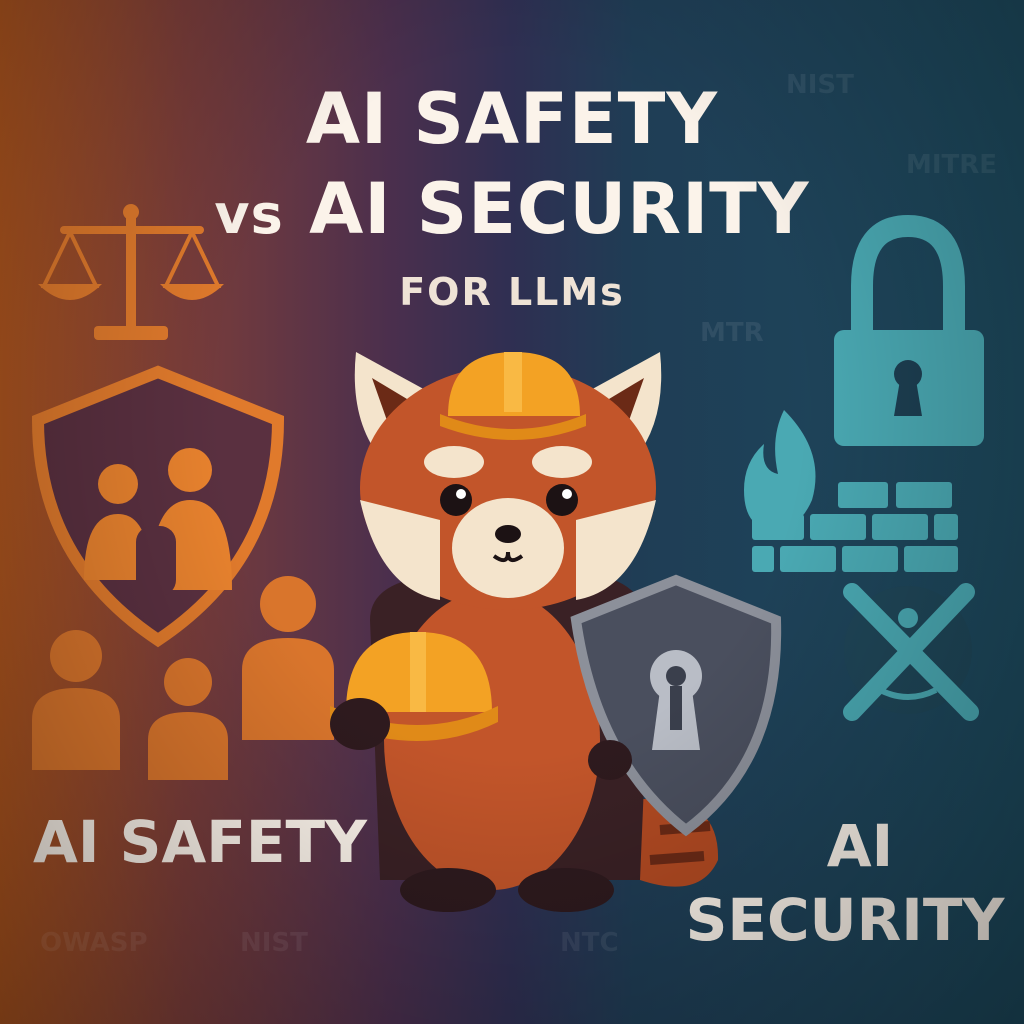 The width and height of the screenshot is (1024, 1024). I want to click on ai-security-label-line-1: AI, so click(860, 846).